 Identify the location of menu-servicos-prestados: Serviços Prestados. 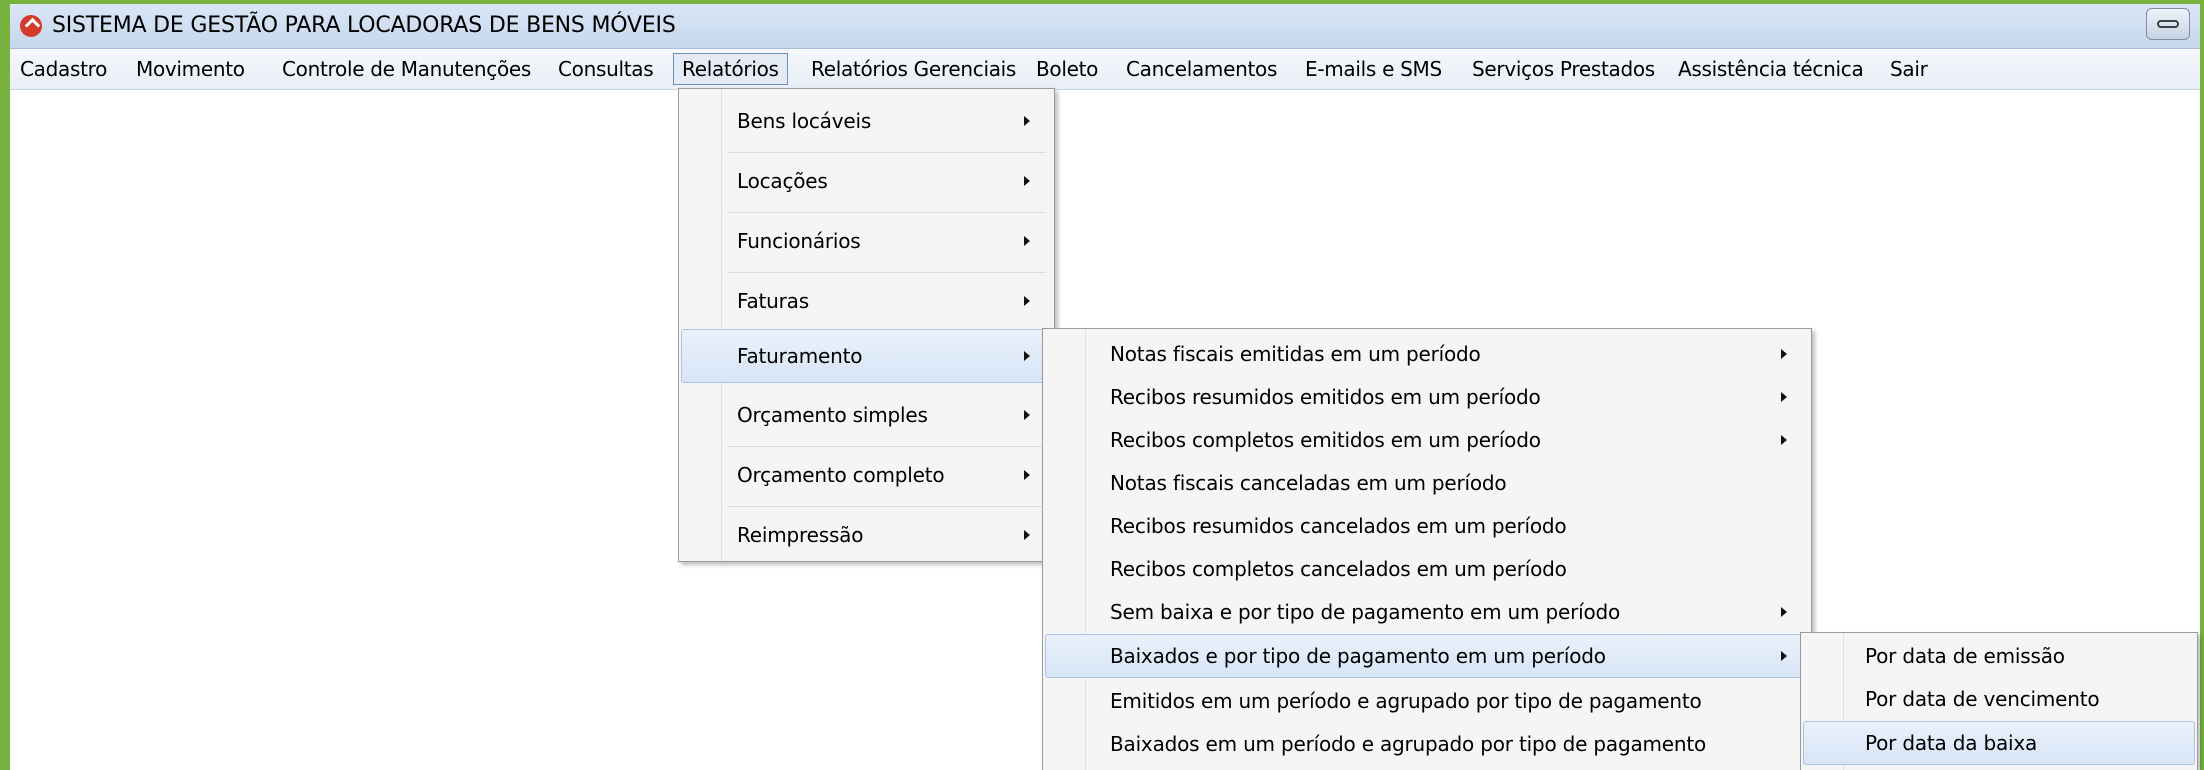
(1563, 69).